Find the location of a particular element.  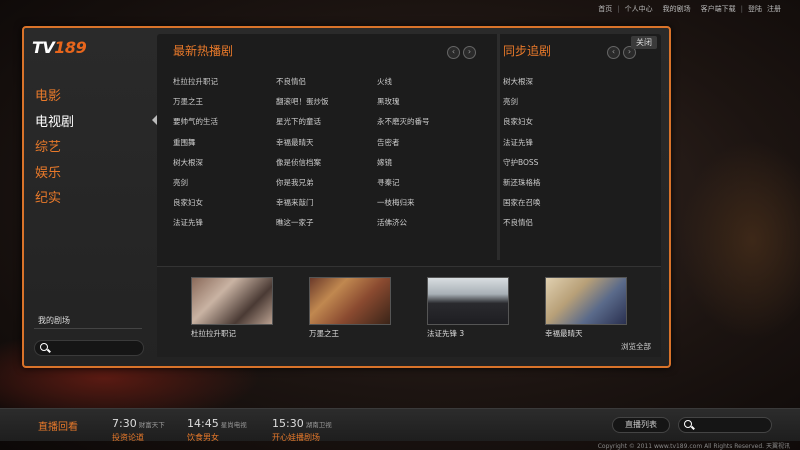

sync-series-item: 新还珠格格 is located at coordinates (522, 182).